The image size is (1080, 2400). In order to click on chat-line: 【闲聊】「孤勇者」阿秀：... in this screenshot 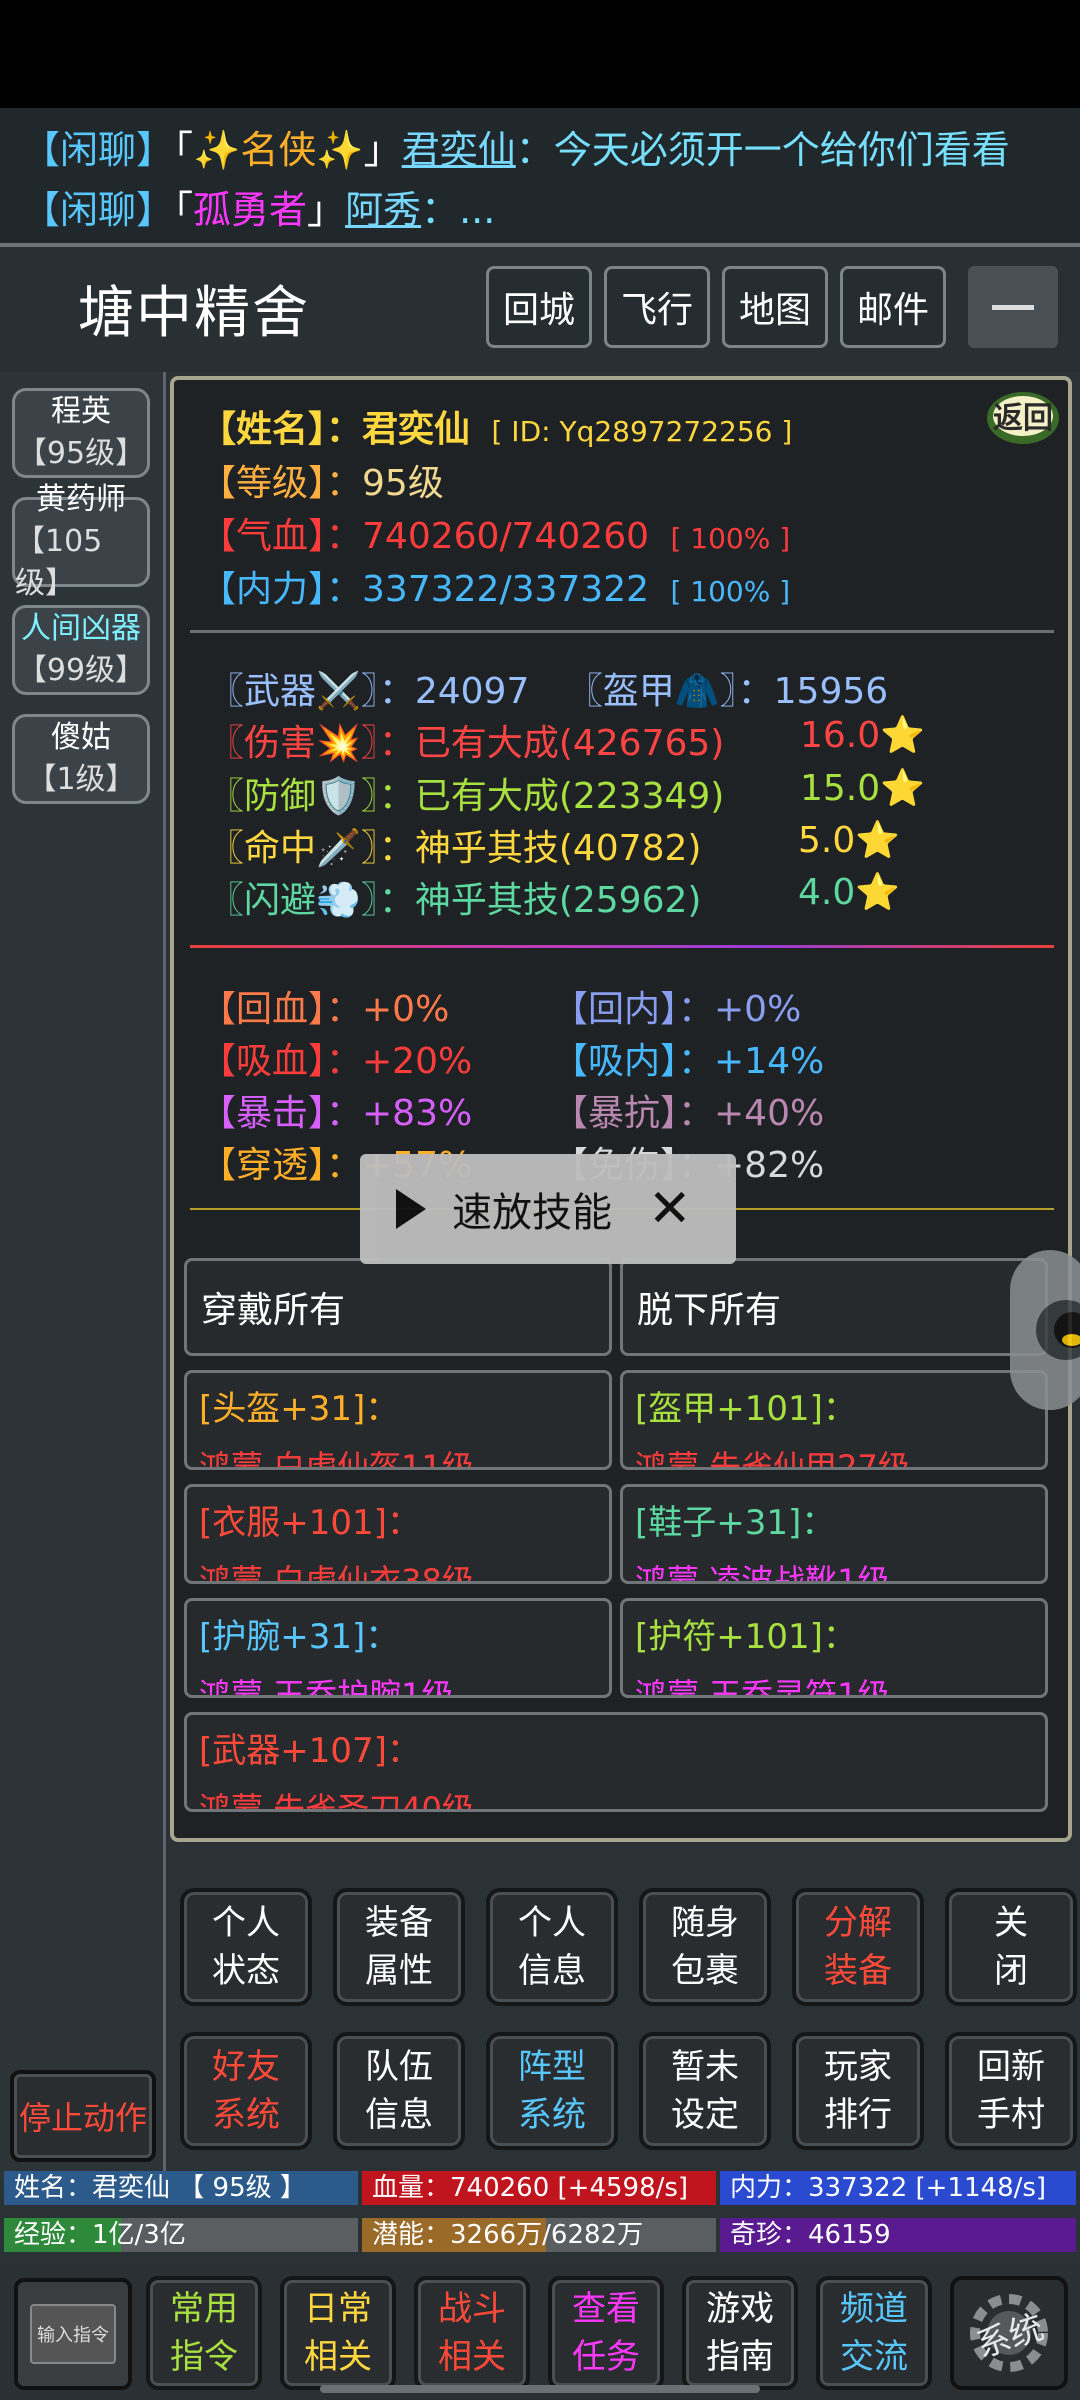, I will do `click(540, 210)`.